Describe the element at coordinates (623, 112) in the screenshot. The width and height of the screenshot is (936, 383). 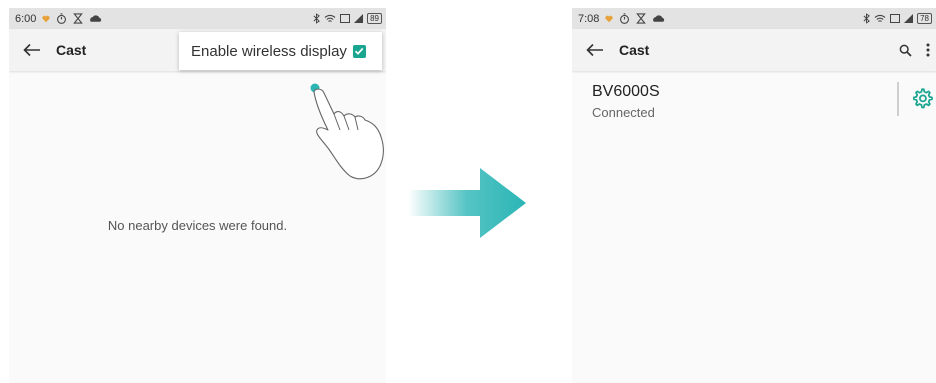
I see `device-status: Connected` at that location.